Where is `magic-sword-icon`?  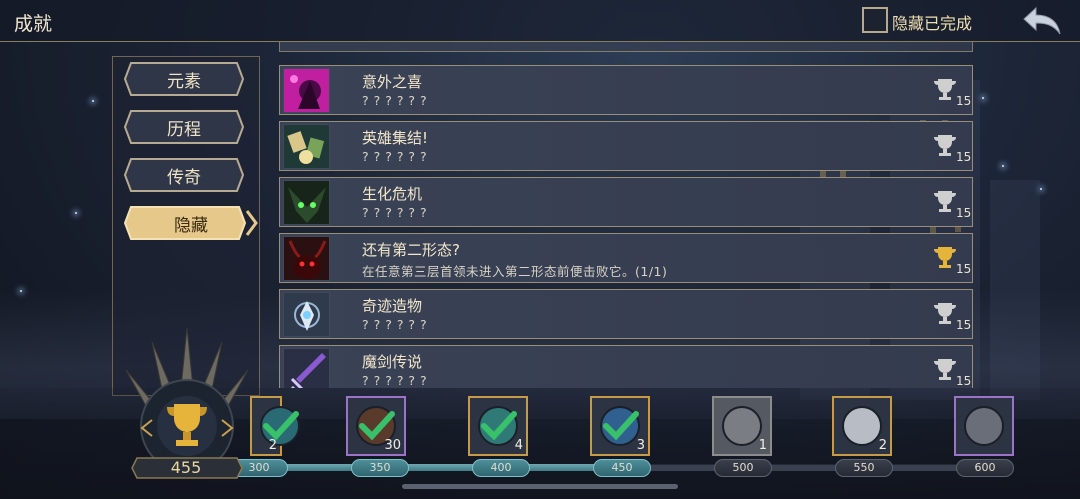 magic-sword-icon is located at coordinates (306, 368).